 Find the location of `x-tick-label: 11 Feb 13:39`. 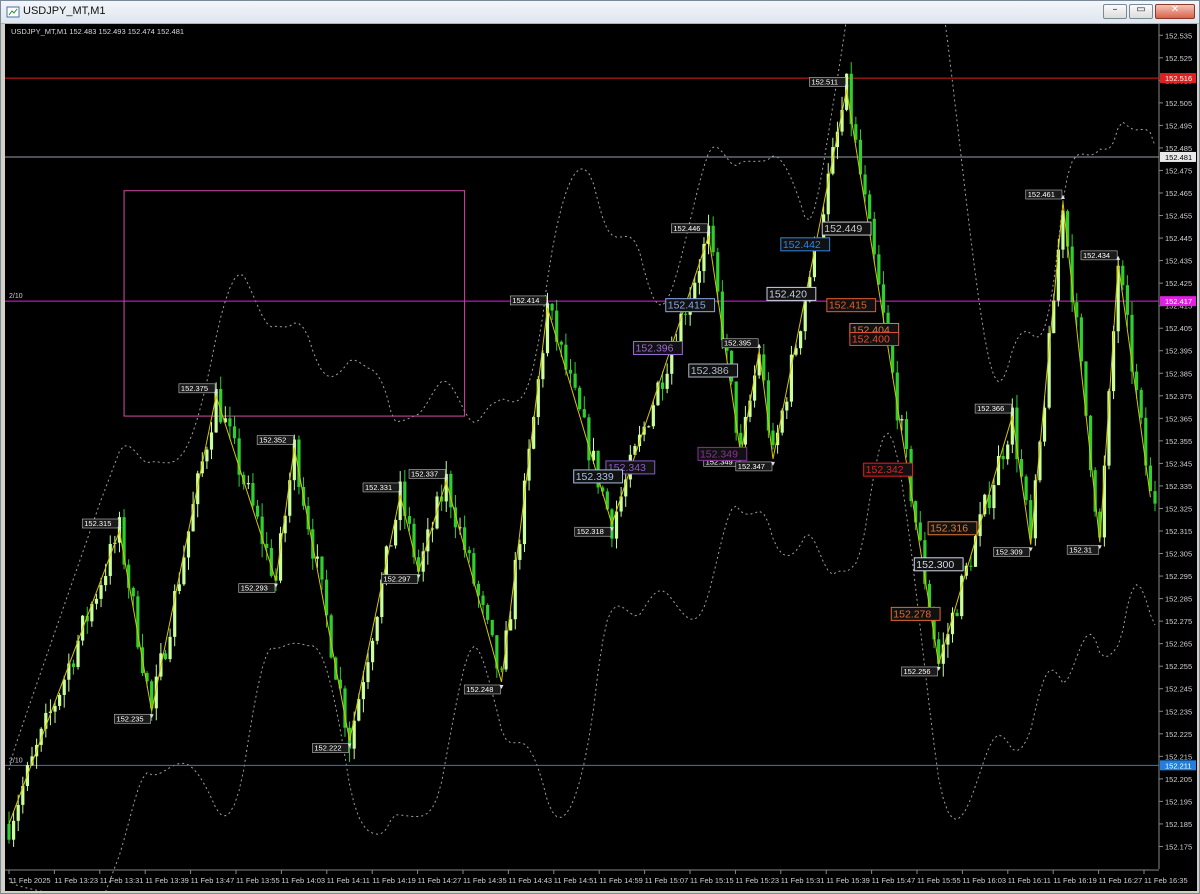

x-tick-label: 11 Feb 13:39 is located at coordinates (167, 880).